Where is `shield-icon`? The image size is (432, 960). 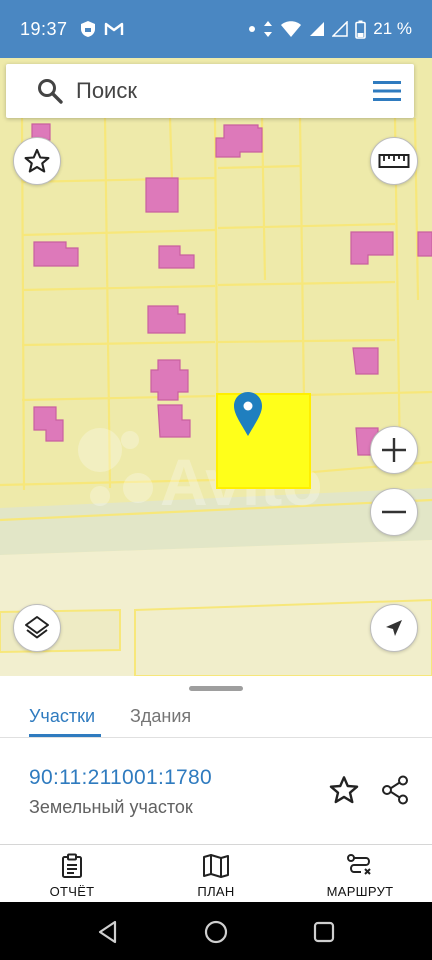 shield-icon is located at coordinates (87, 29).